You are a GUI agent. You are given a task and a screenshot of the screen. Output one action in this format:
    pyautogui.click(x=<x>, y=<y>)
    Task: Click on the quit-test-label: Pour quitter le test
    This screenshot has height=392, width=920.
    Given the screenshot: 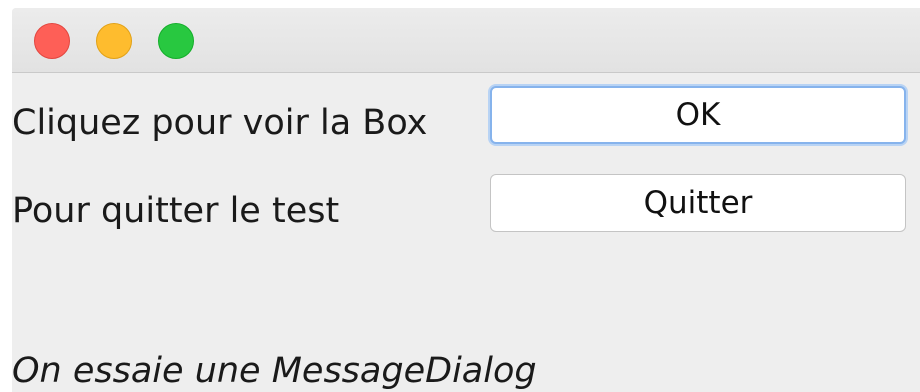 What is the action you would take?
    pyautogui.click(x=176, y=211)
    